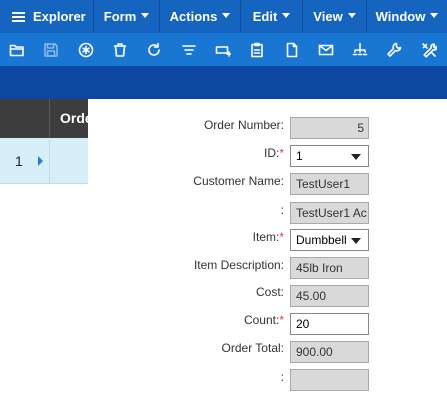 Image resolution: width=447 pixels, height=405 pixels. I want to click on toolbar, so click(223, 49).